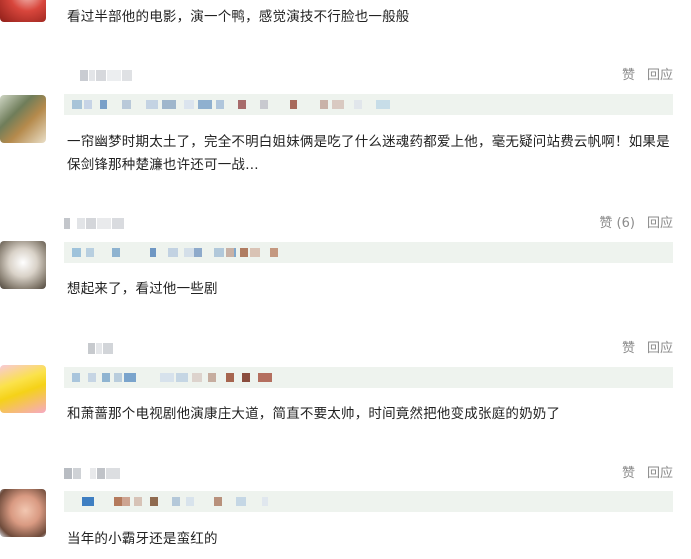 The image size is (691, 559). Describe the element at coordinates (314, 414) in the screenshot. I see `comment-text: 和萧蔷那个电视剧他演康庄大道，简直不要太帅，时间竟然把他变成张庭的奶奶了` at that location.